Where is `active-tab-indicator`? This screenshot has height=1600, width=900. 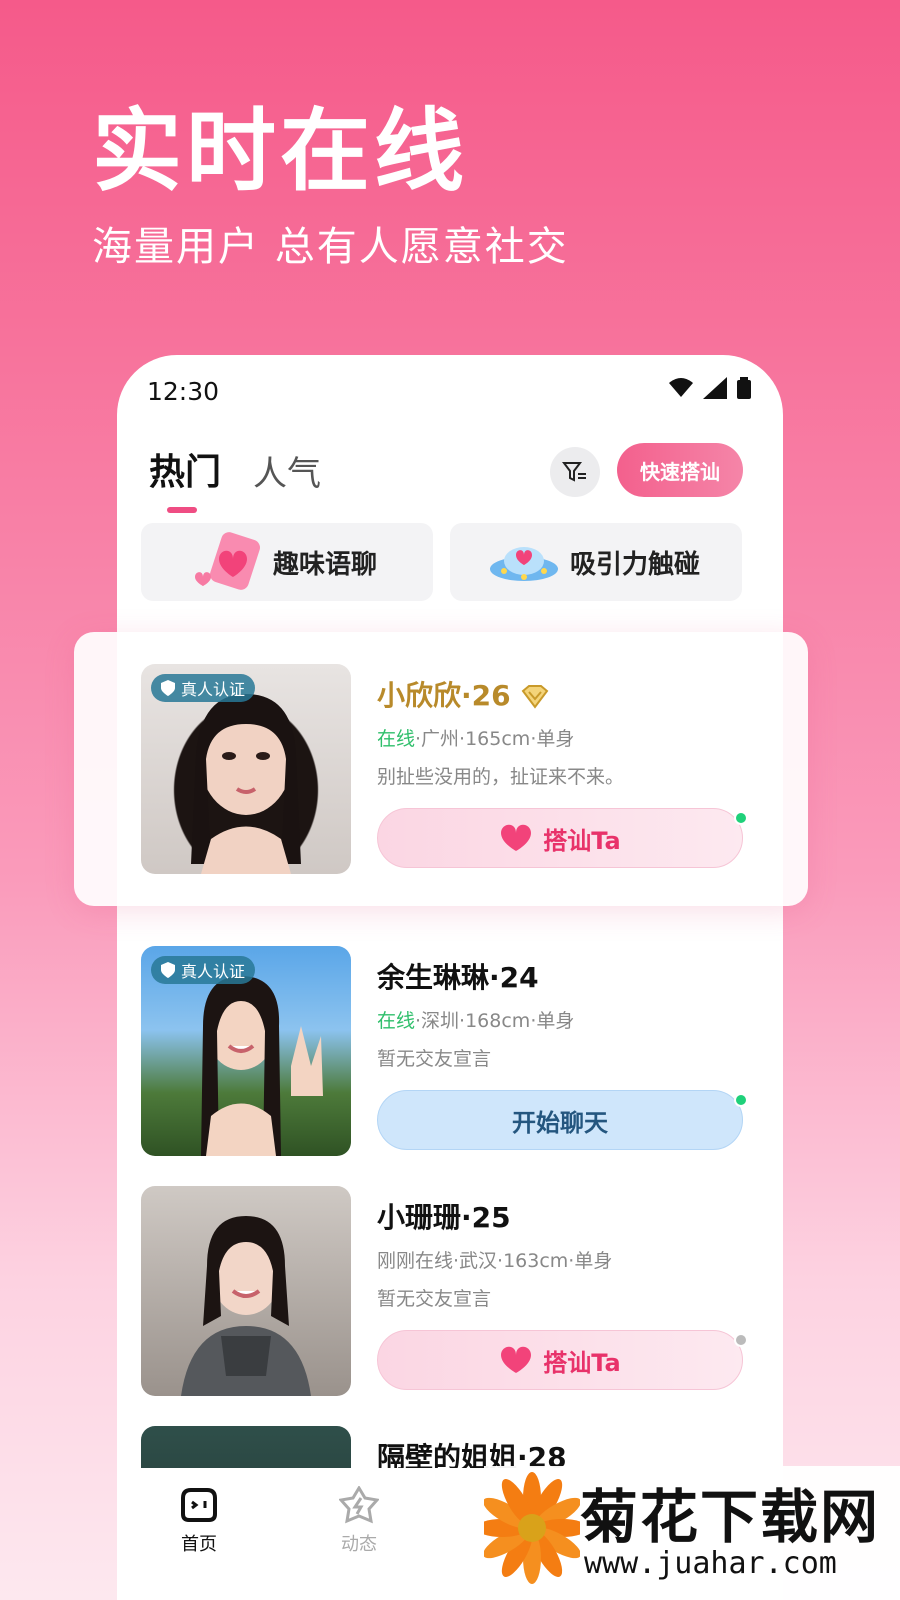 active-tab-indicator is located at coordinates (182, 510).